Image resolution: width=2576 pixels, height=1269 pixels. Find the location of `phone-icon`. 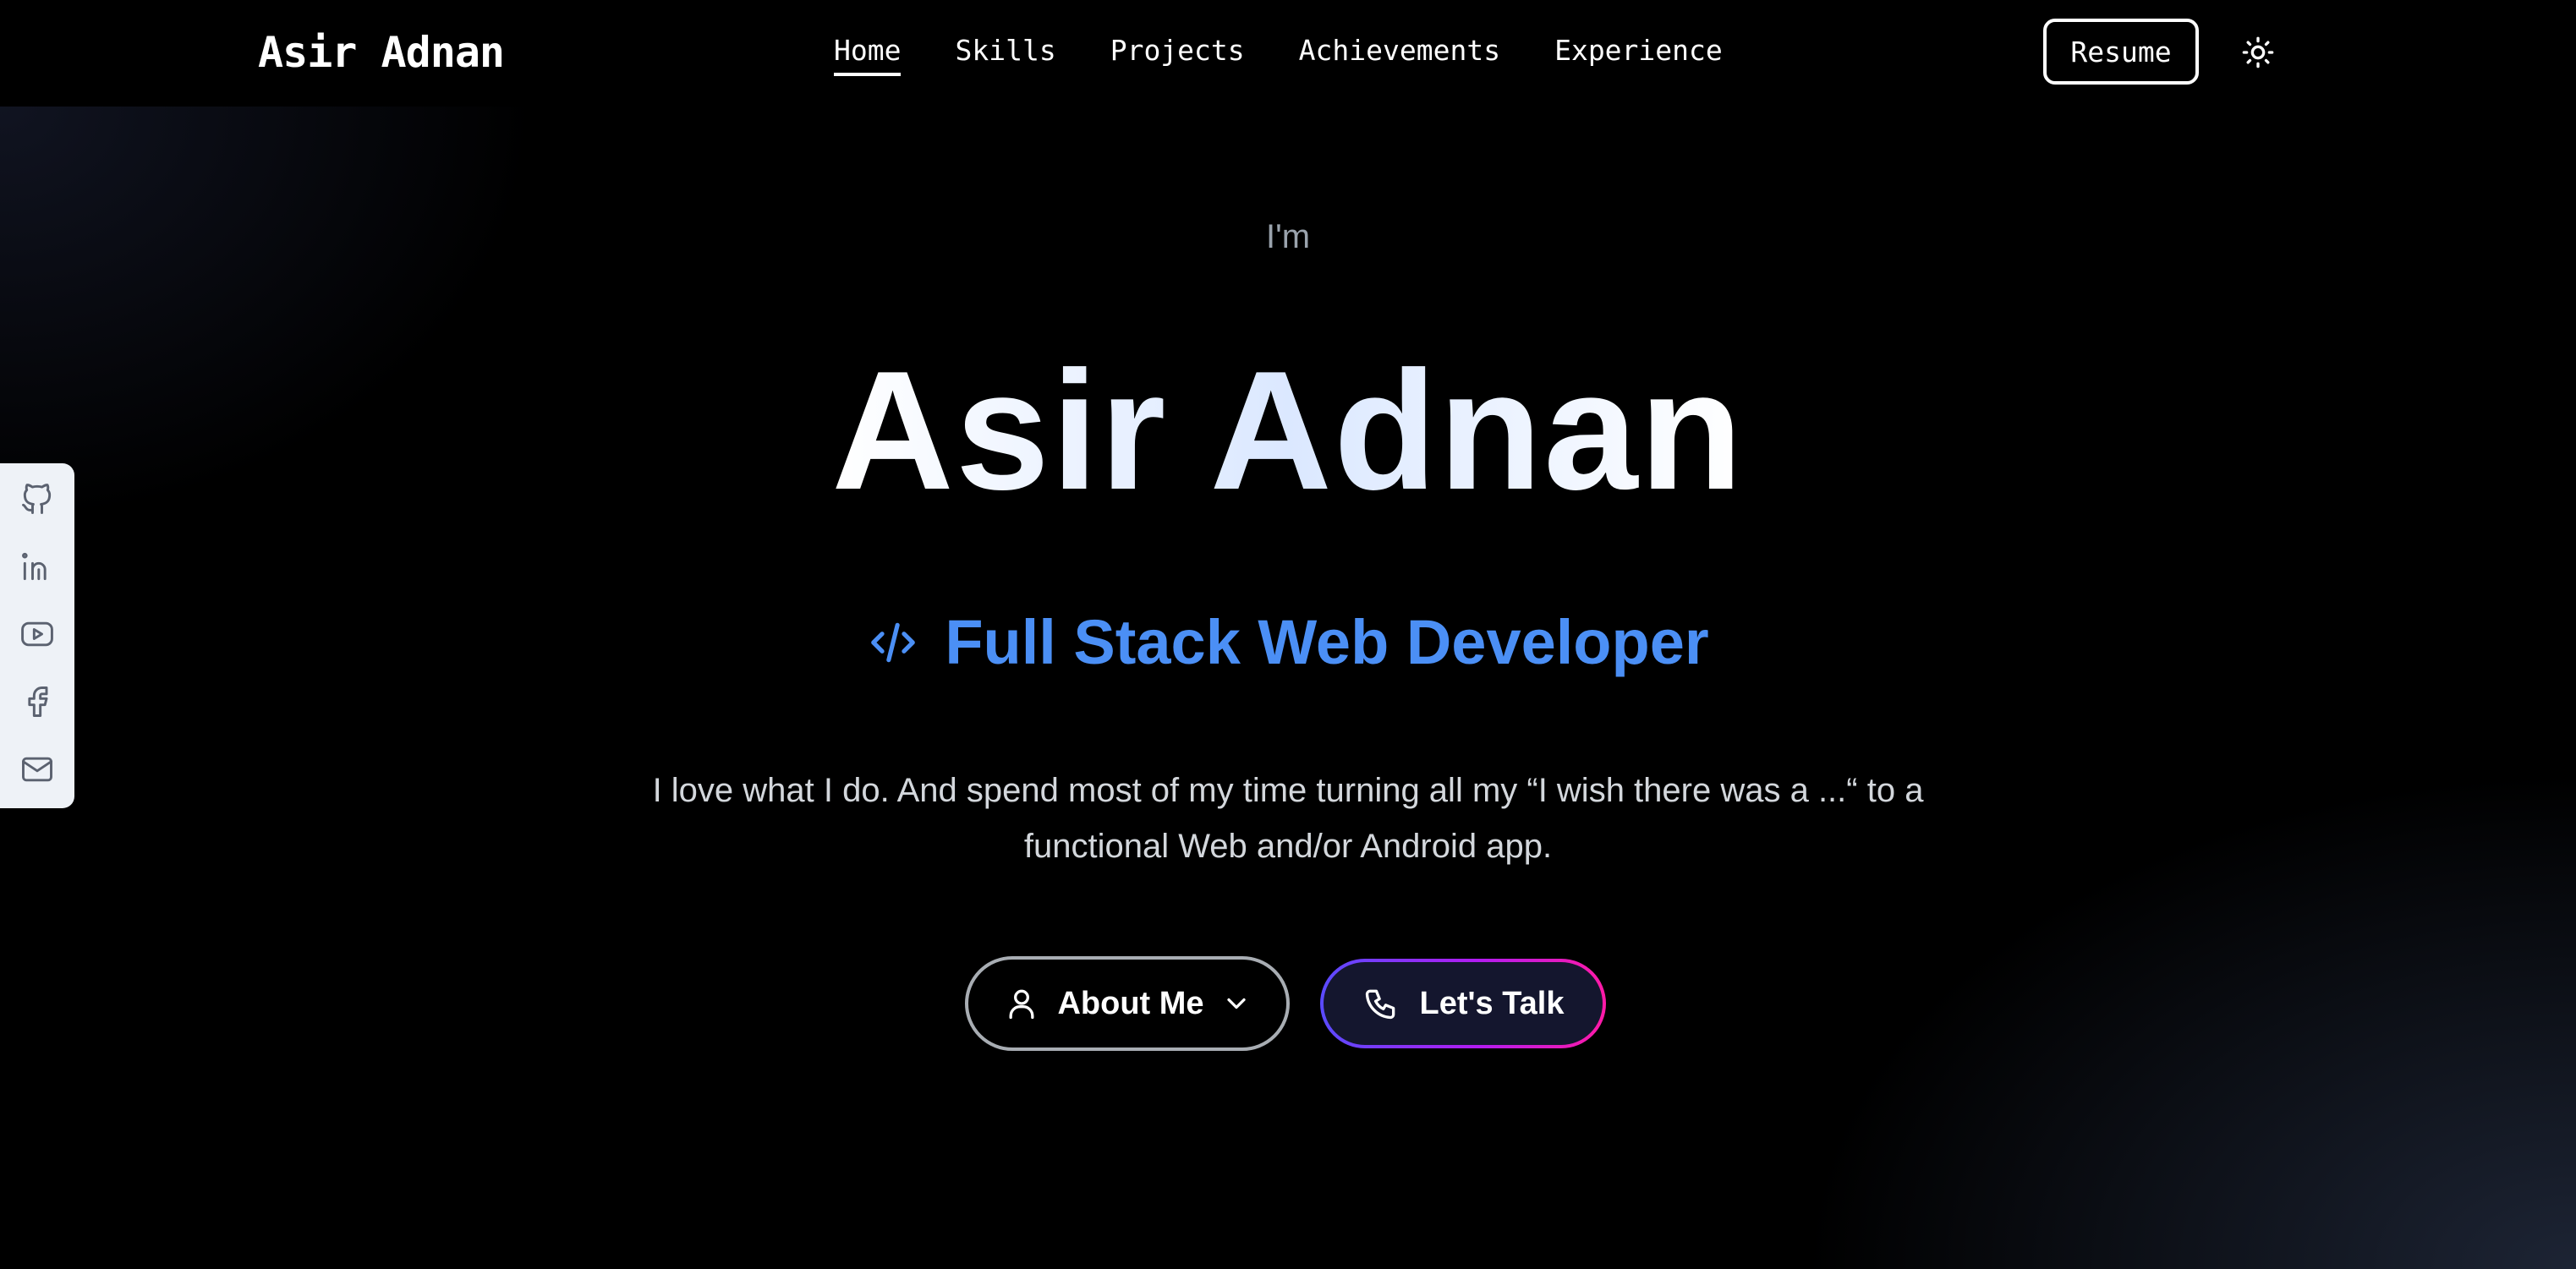

phone-icon is located at coordinates (1380, 1005).